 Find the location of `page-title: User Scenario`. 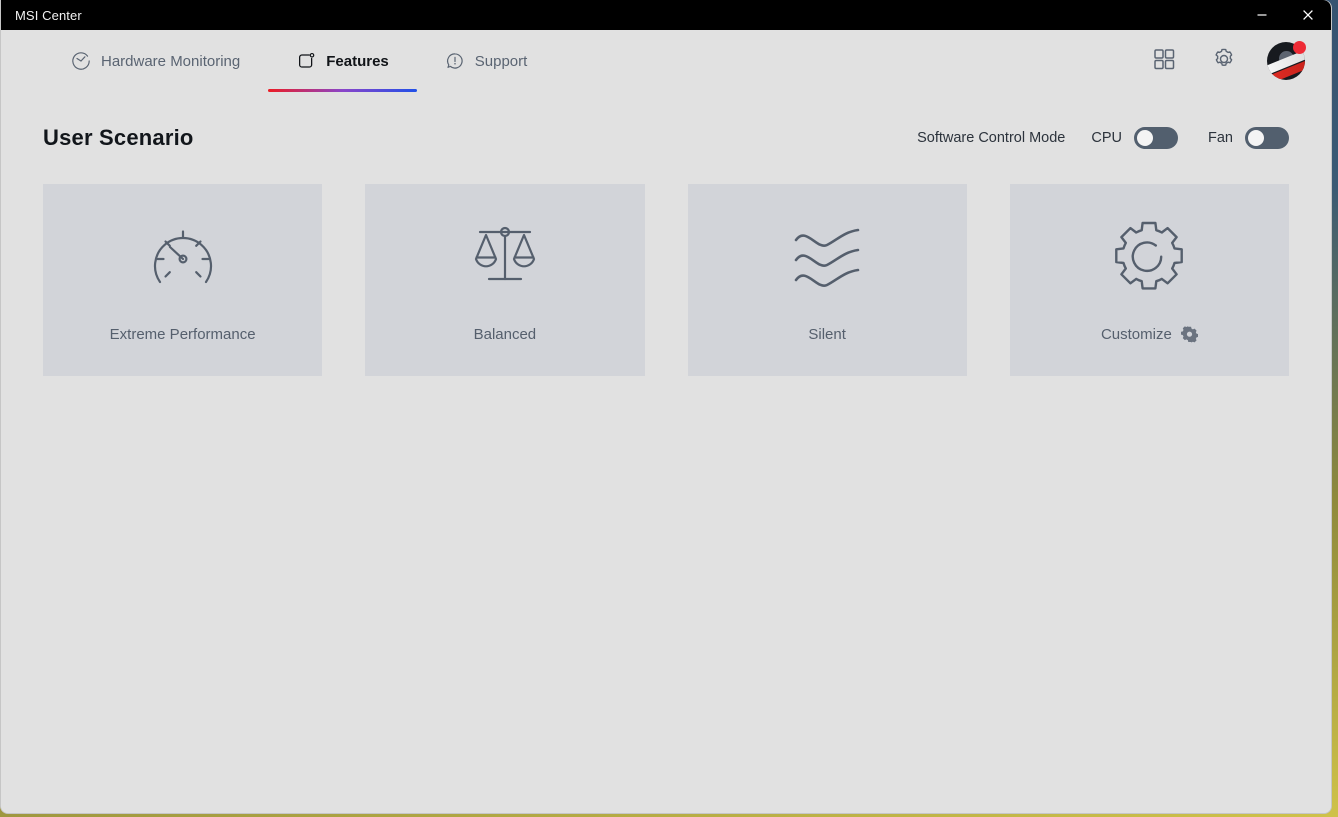

page-title: User Scenario is located at coordinates (118, 137).